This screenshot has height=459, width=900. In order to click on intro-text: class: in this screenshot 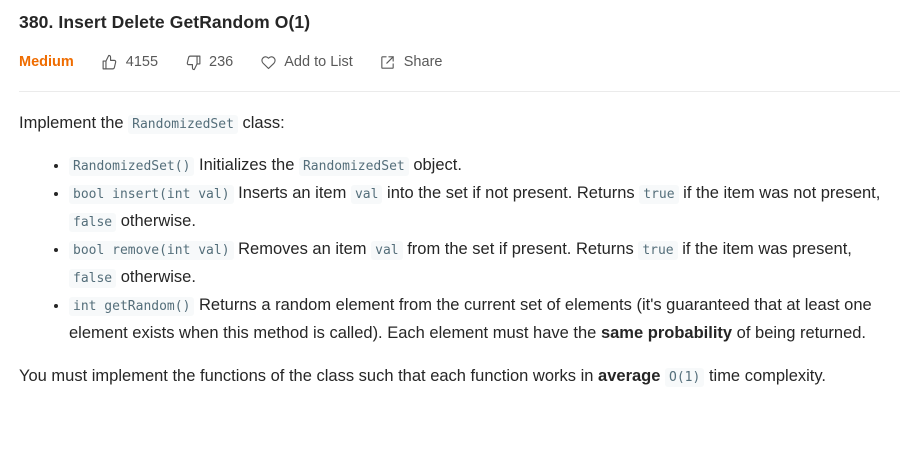, I will do `click(263, 123)`.